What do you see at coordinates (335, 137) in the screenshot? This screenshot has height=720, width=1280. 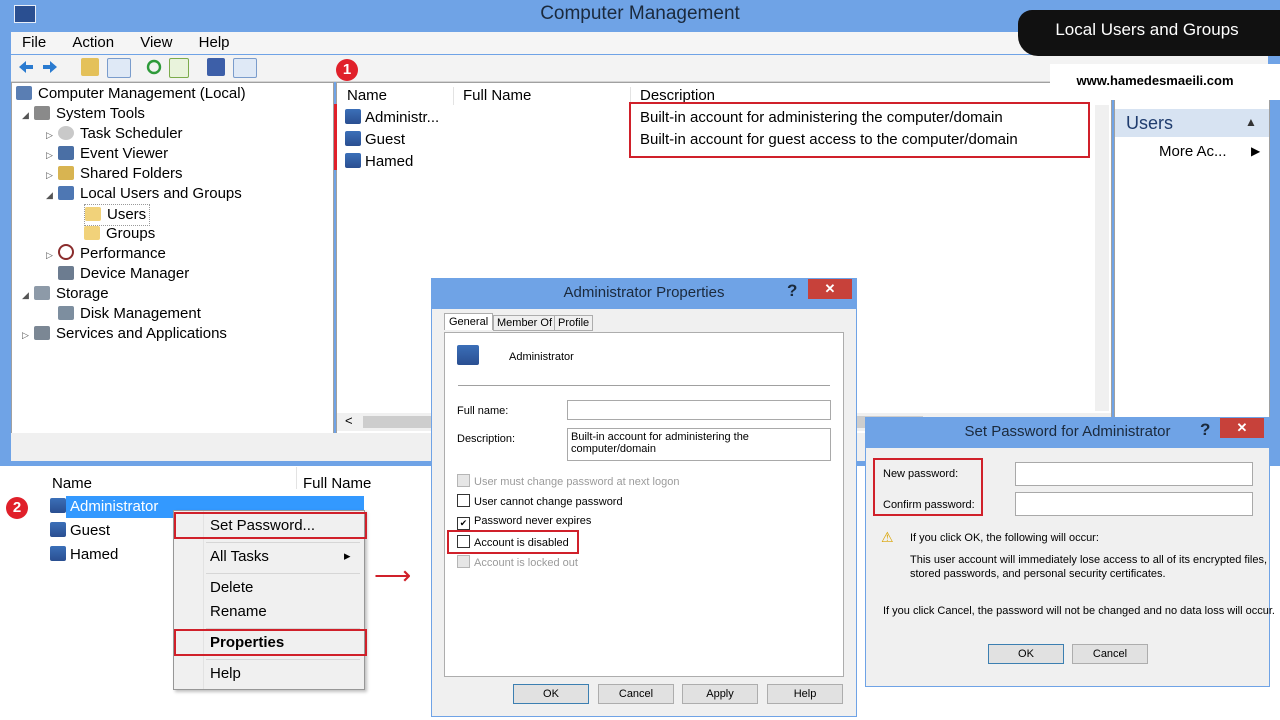 I see `selection-marker` at bounding box center [335, 137].